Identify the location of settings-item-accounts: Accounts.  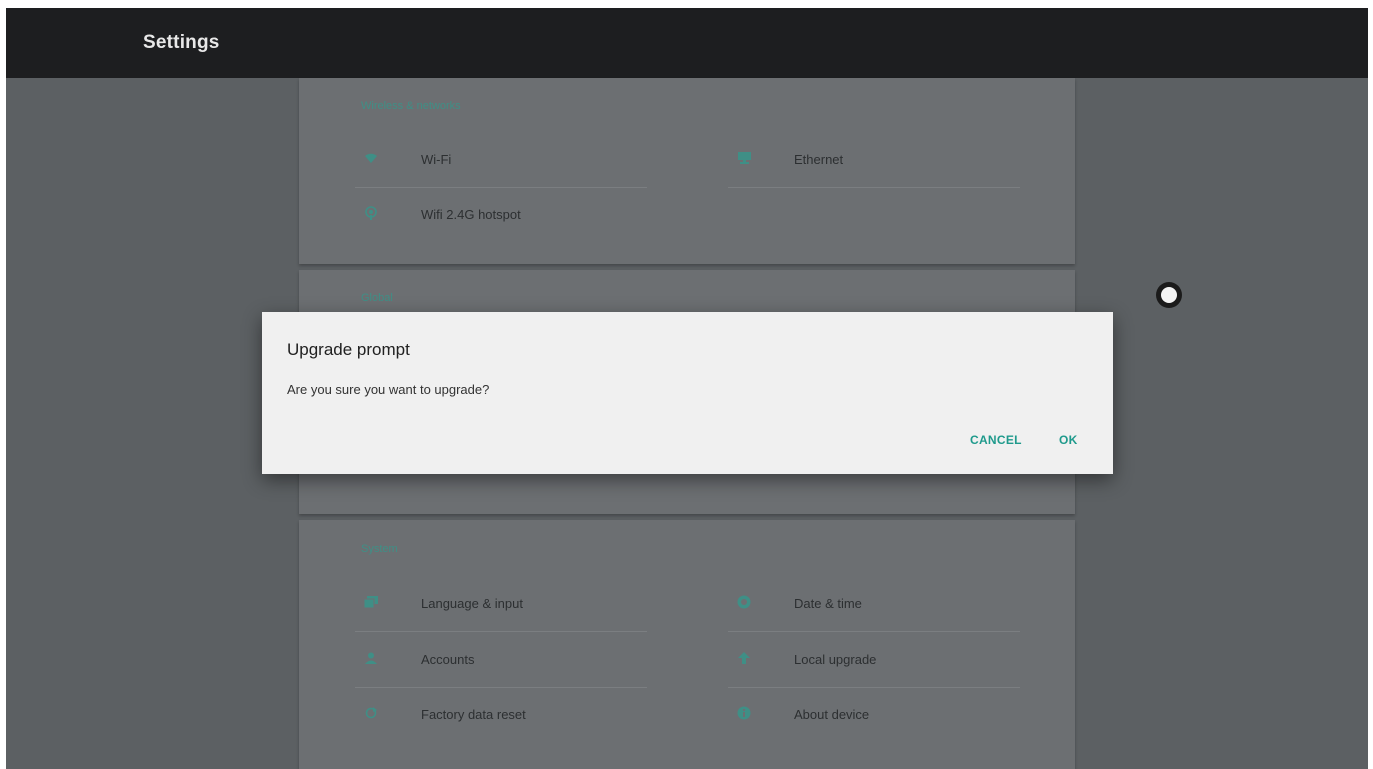
(501, 660).